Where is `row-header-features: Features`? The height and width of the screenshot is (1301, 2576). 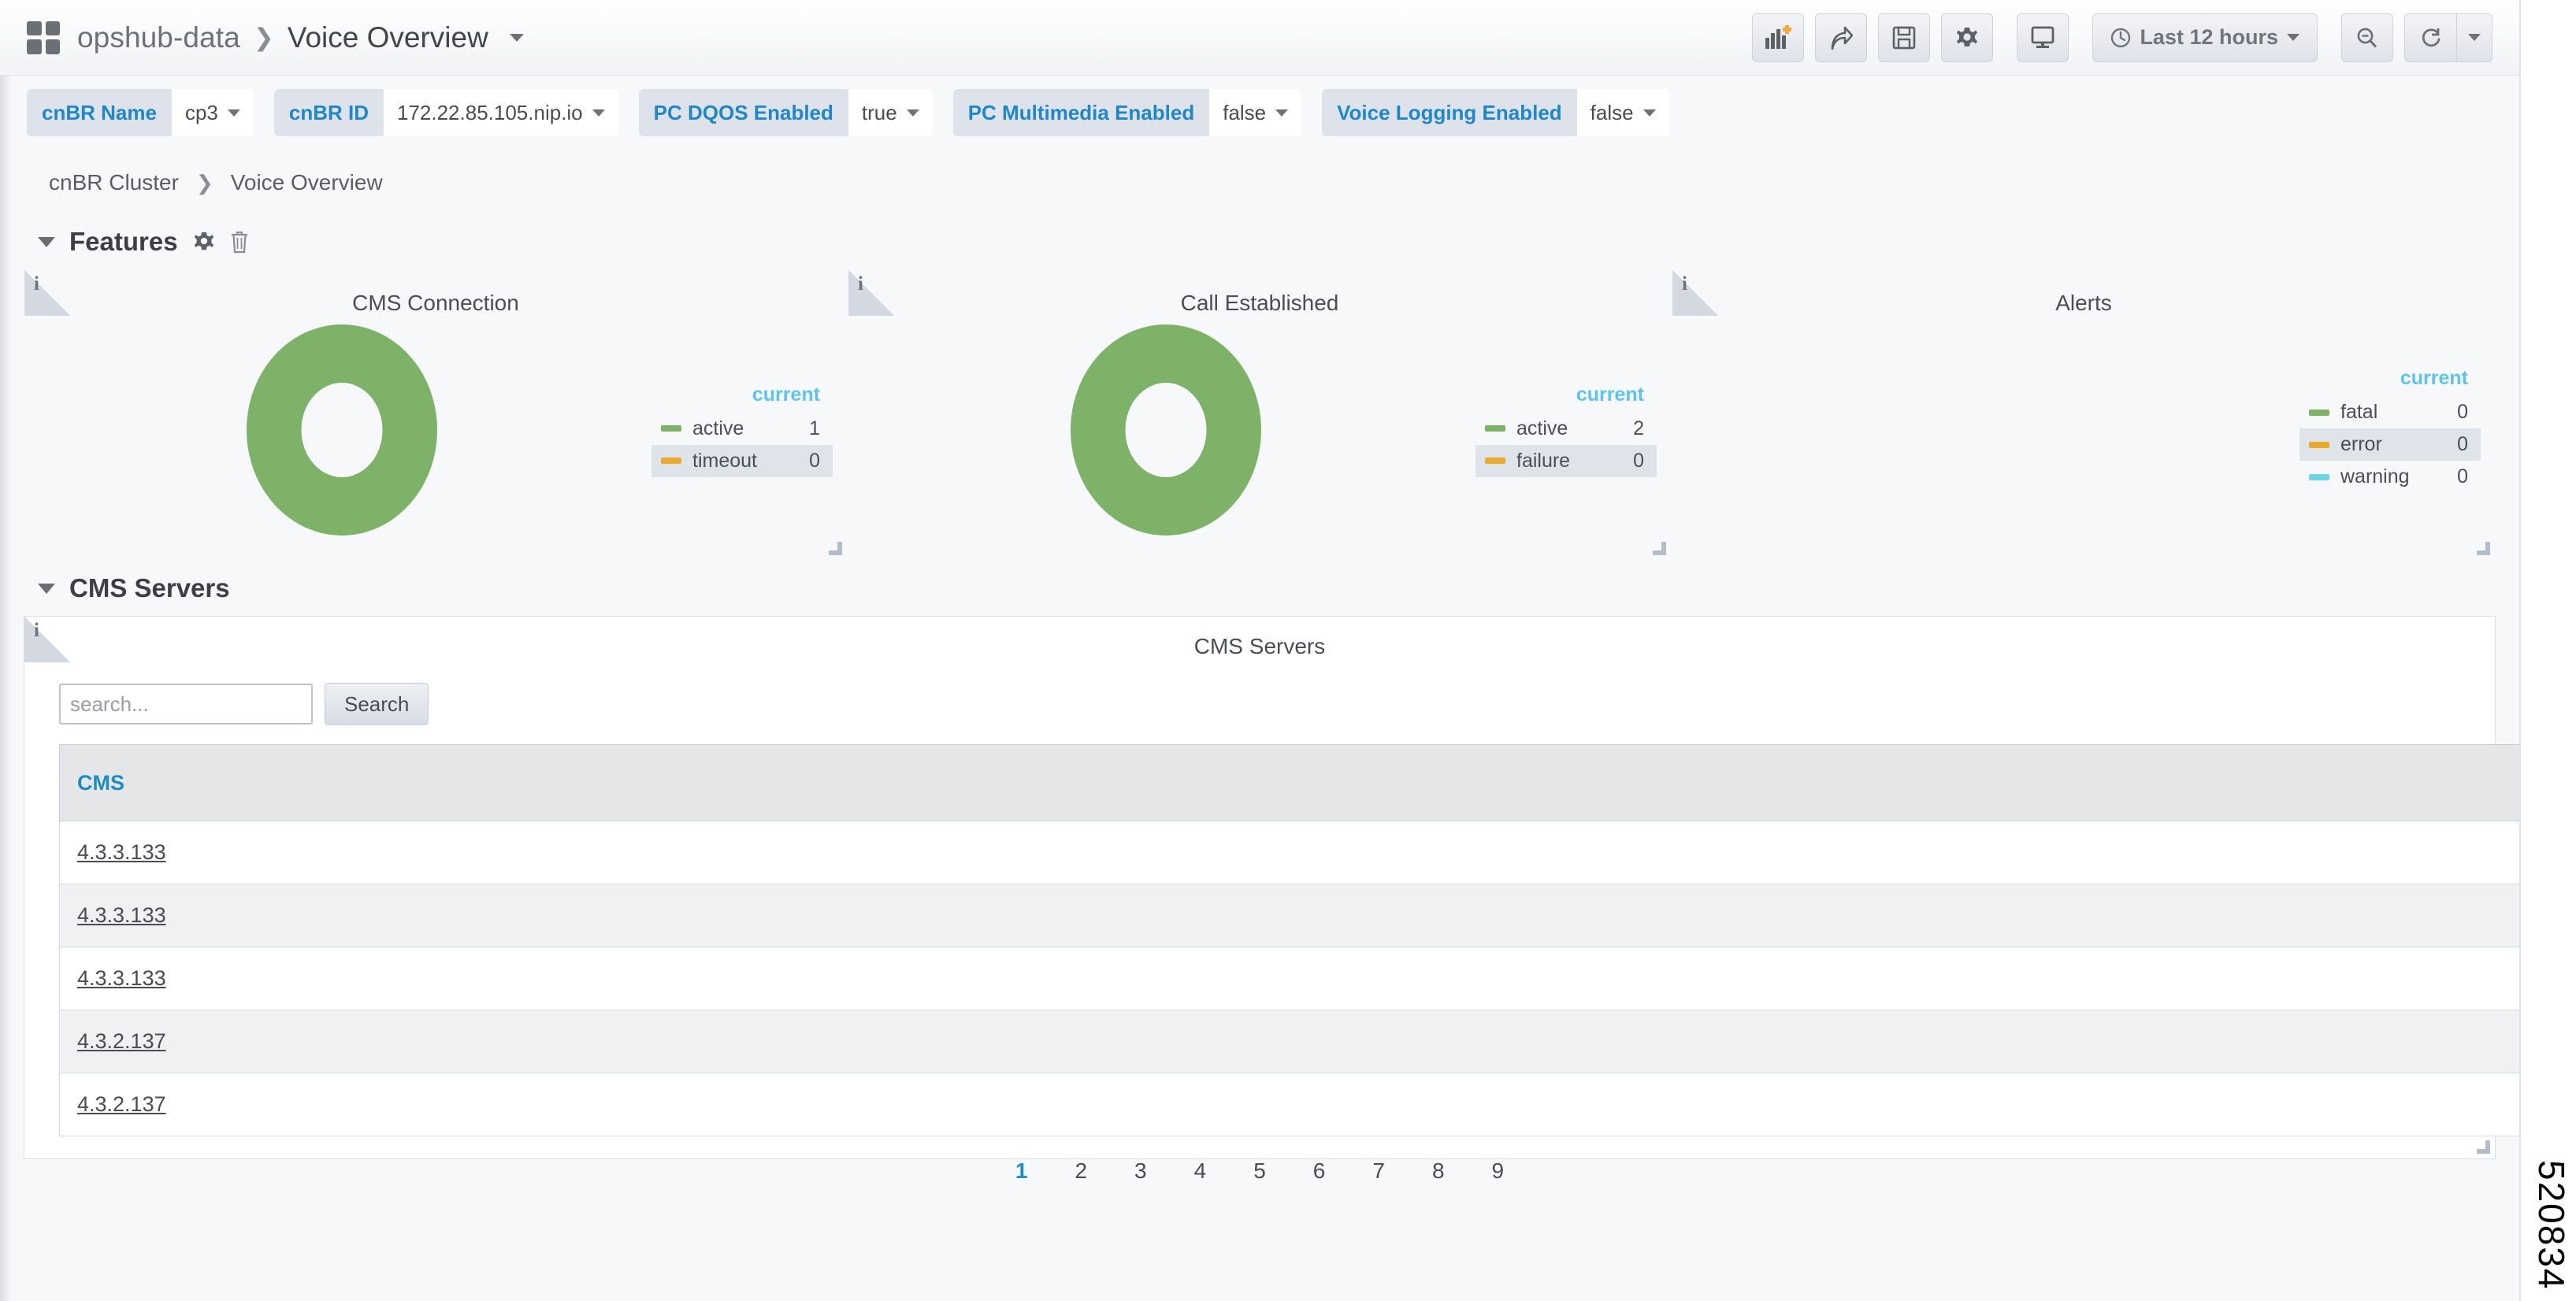 row-header-features: Features is located at coordinates (1259, 241).